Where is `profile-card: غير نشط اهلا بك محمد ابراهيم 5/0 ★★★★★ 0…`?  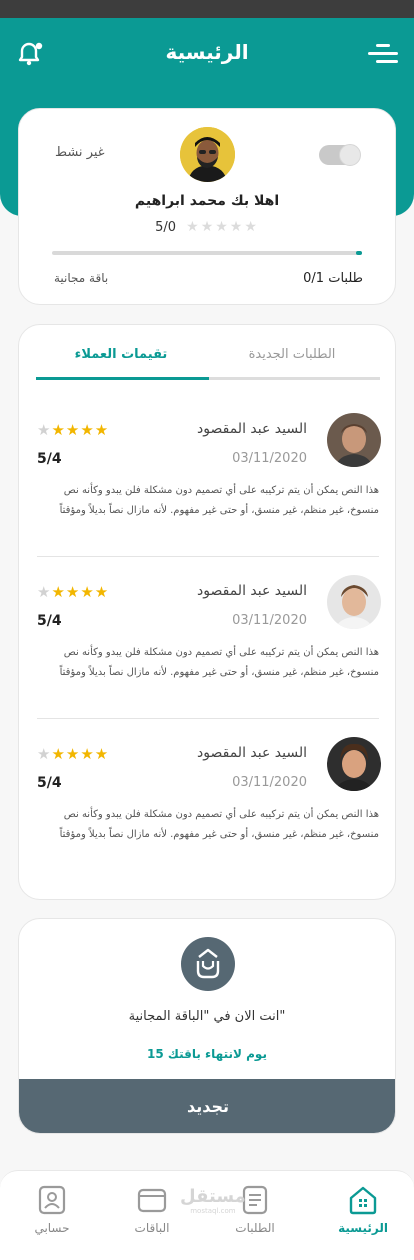 profile-card: غير نشط اهلا بك محمد ابراهيم 5/0 ★★★★★ 0… is located at coordinates (207, 206).